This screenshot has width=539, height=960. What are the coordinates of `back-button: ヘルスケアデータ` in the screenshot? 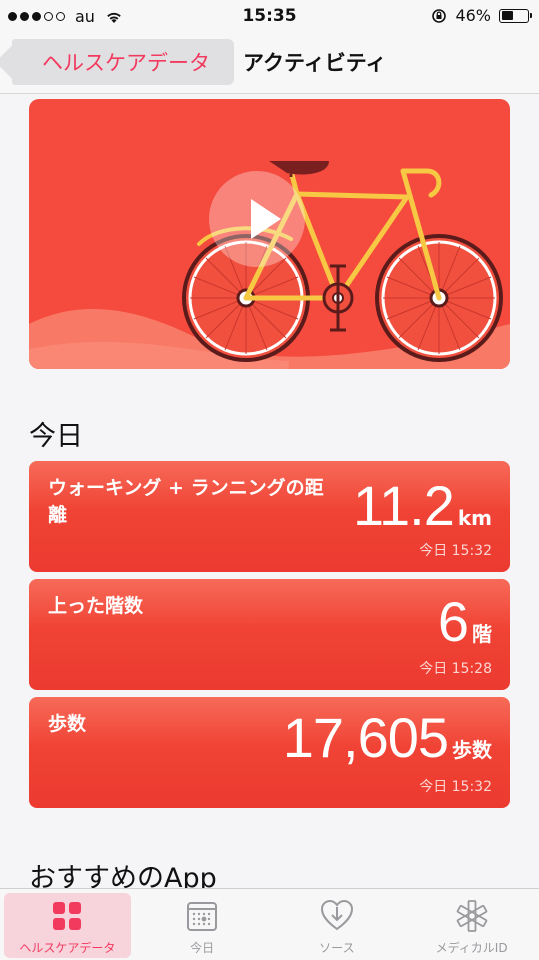 It's located at (123, 62).